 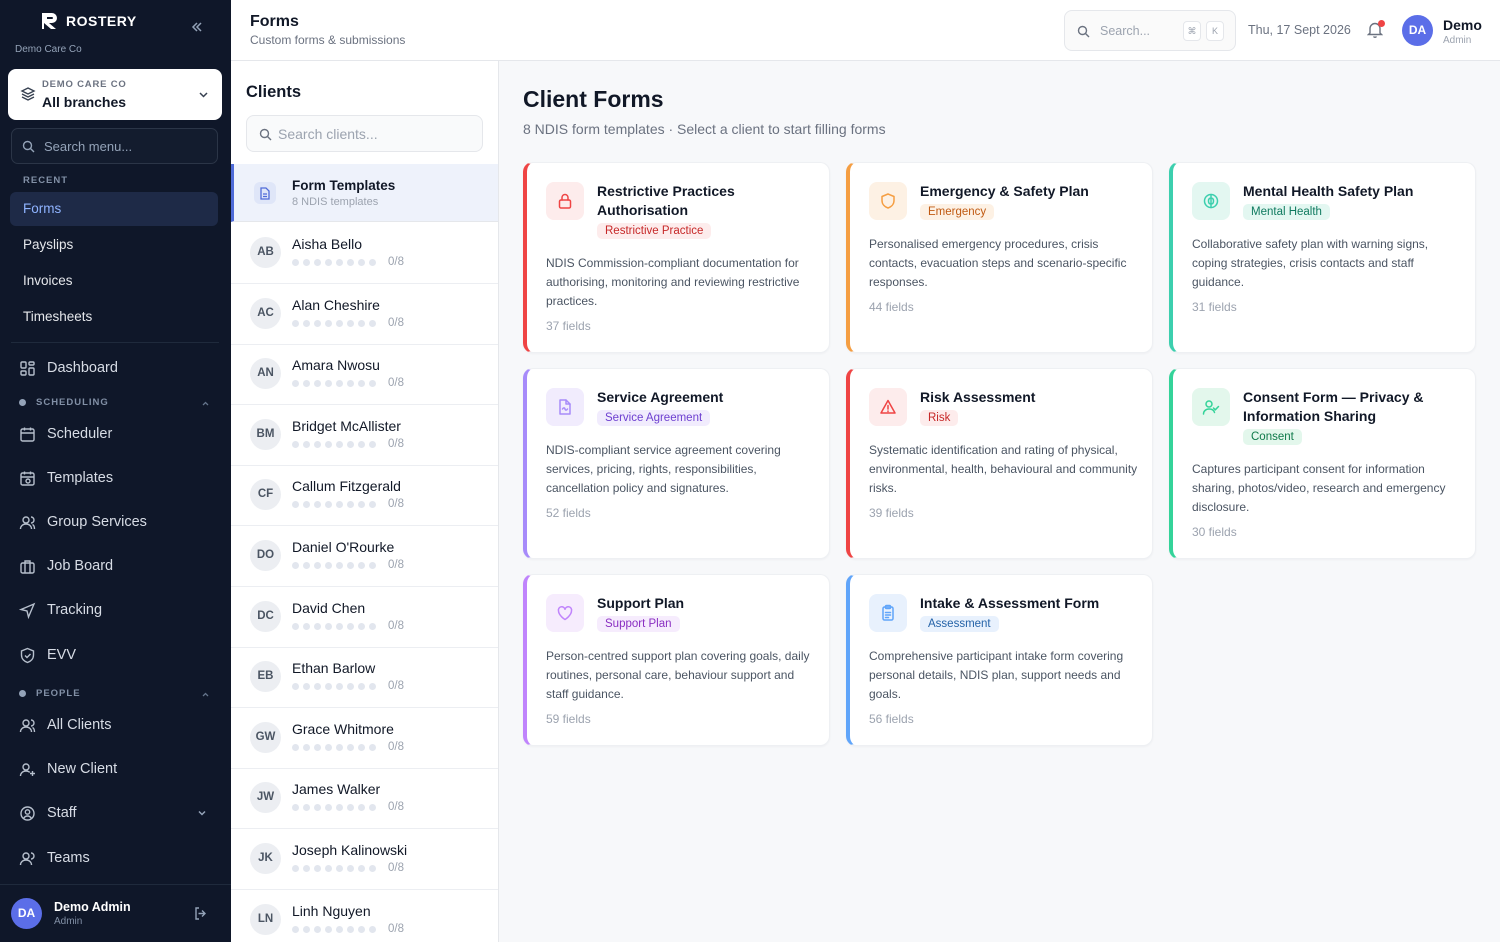 I want to click on nav-staff: Staff, so click(x=114, y=813).